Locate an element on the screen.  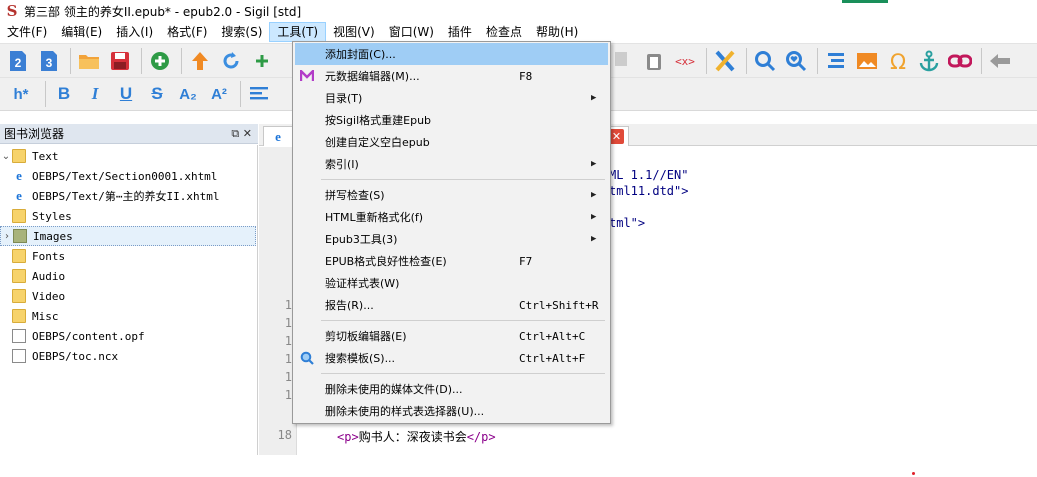
menu-search: 搜索(S) is located at coordinates (241, 32).